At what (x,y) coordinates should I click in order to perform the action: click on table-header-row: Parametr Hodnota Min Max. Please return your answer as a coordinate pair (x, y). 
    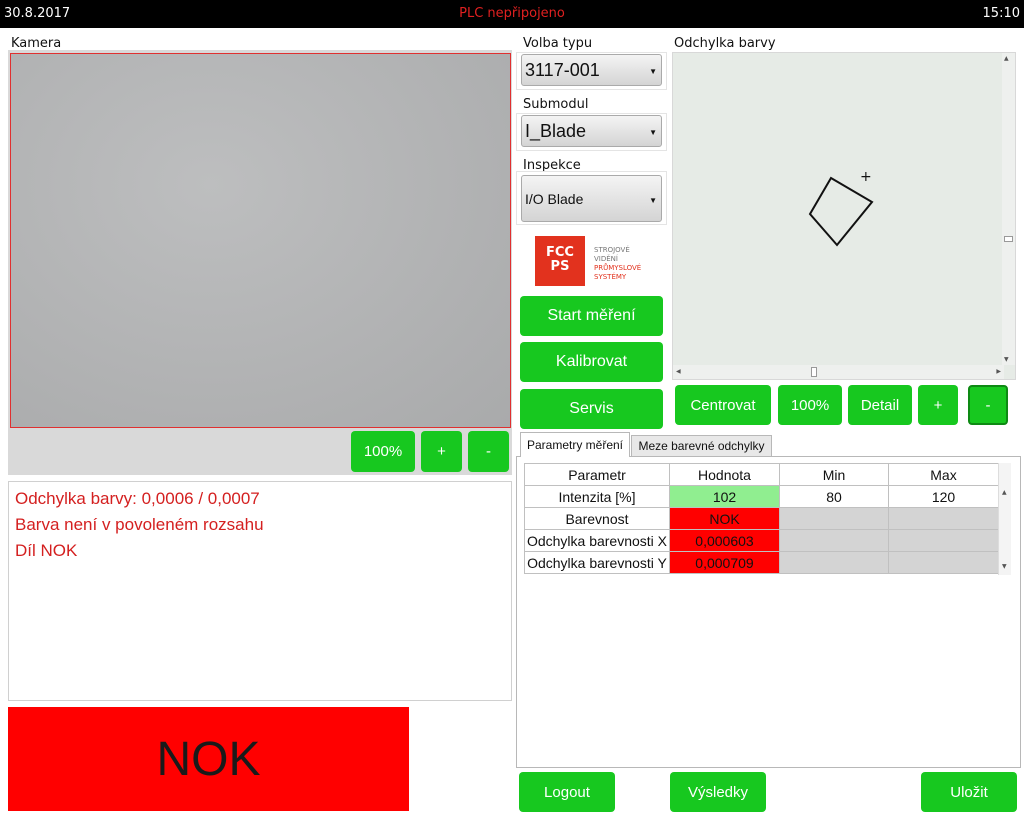
    Looking at the image, I should click on (761, 474).